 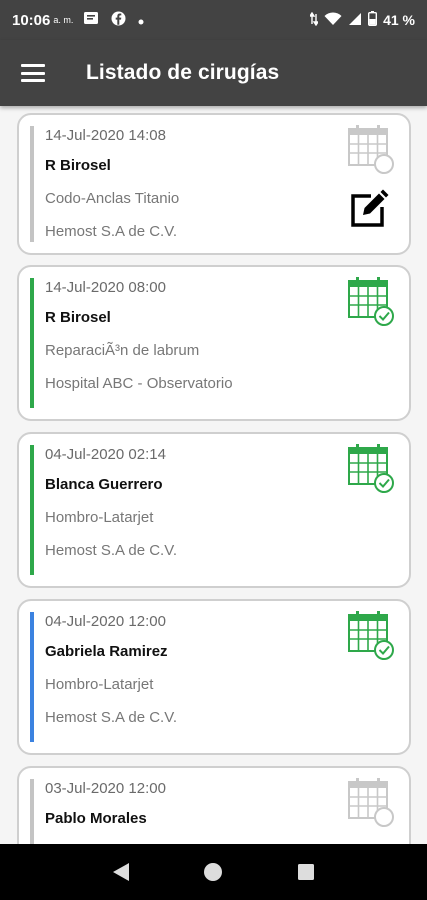 What do you see at coordinates (333, 20) in the screenshot?
I see `wifi-icon` at bounding box center [333, 20].